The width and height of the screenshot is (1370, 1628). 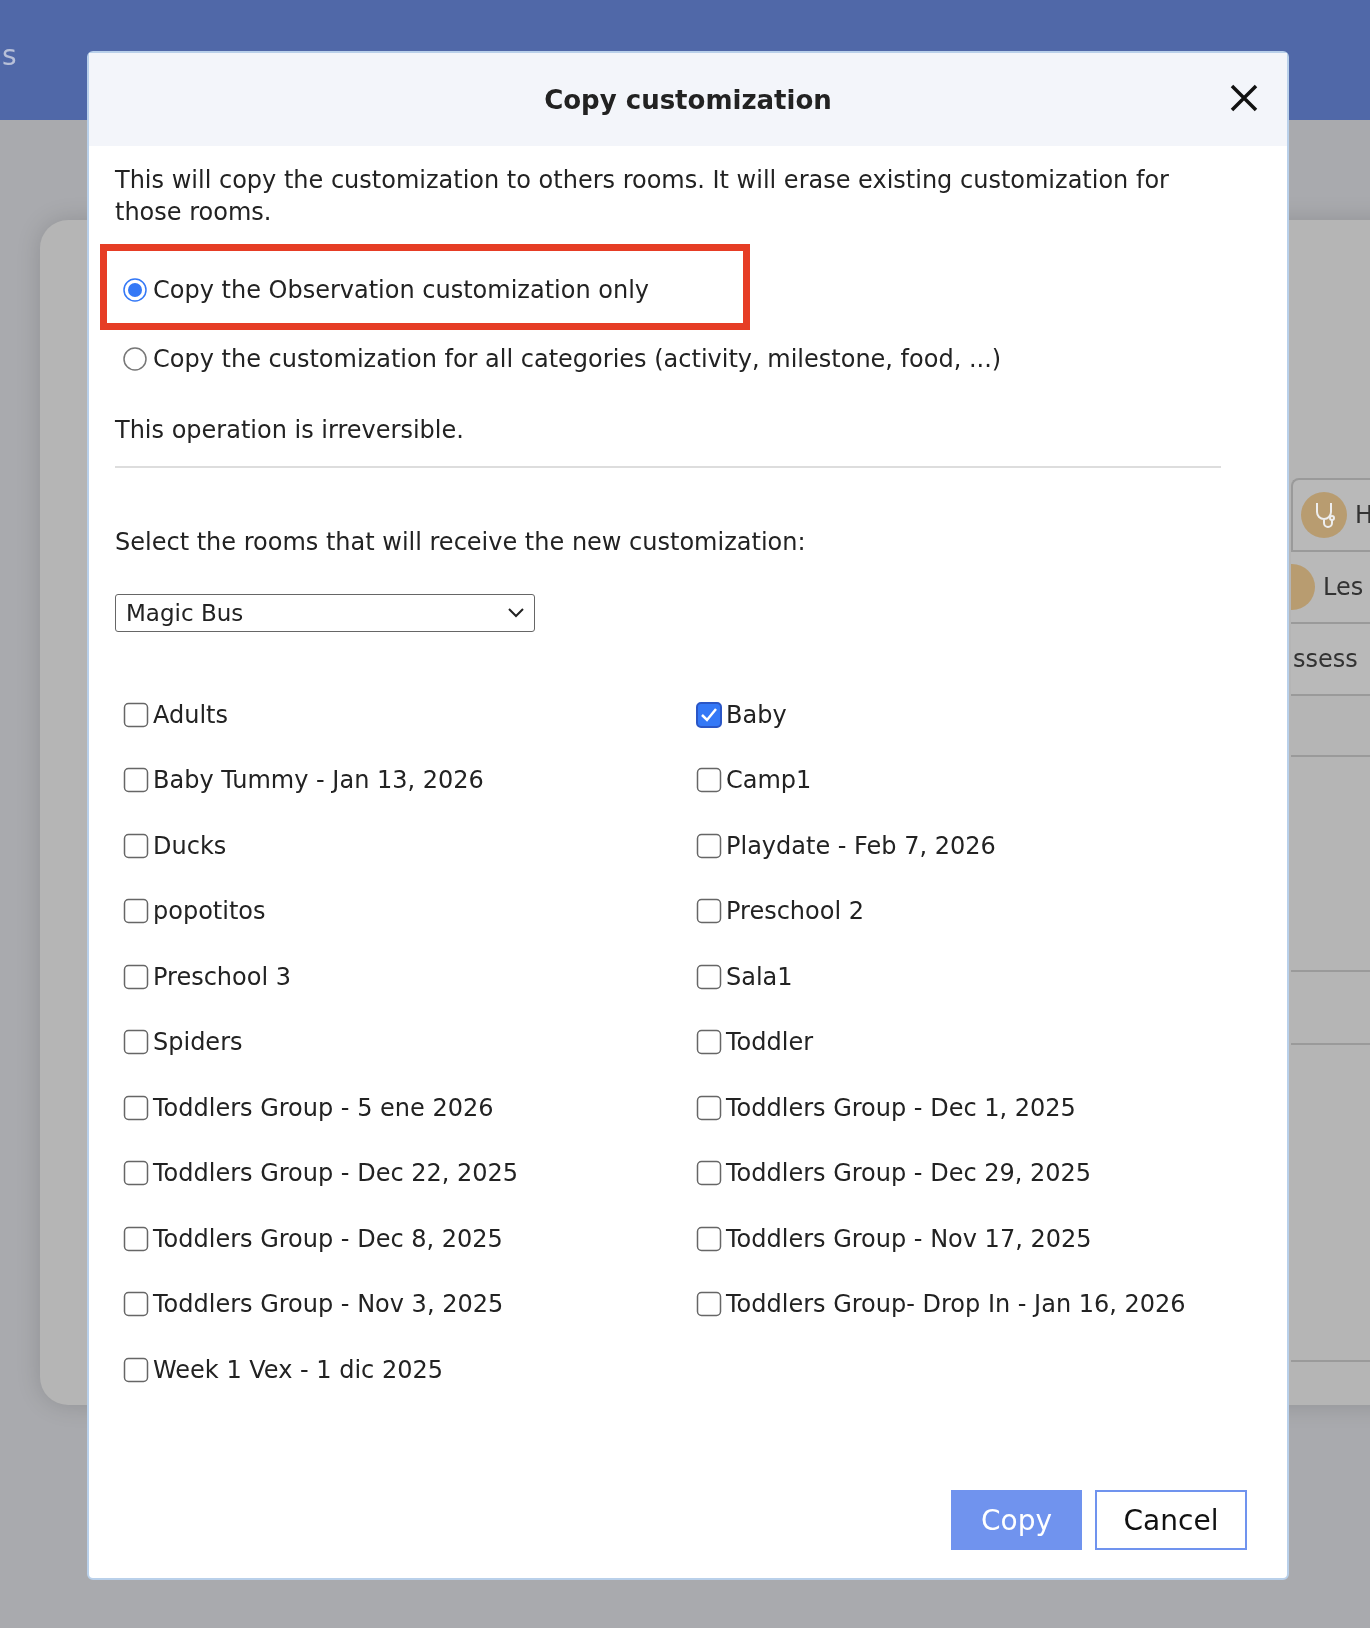 I want to click on room-label: Toddlers Group - Dec 22, 2025, so click(x=336, y=1173).